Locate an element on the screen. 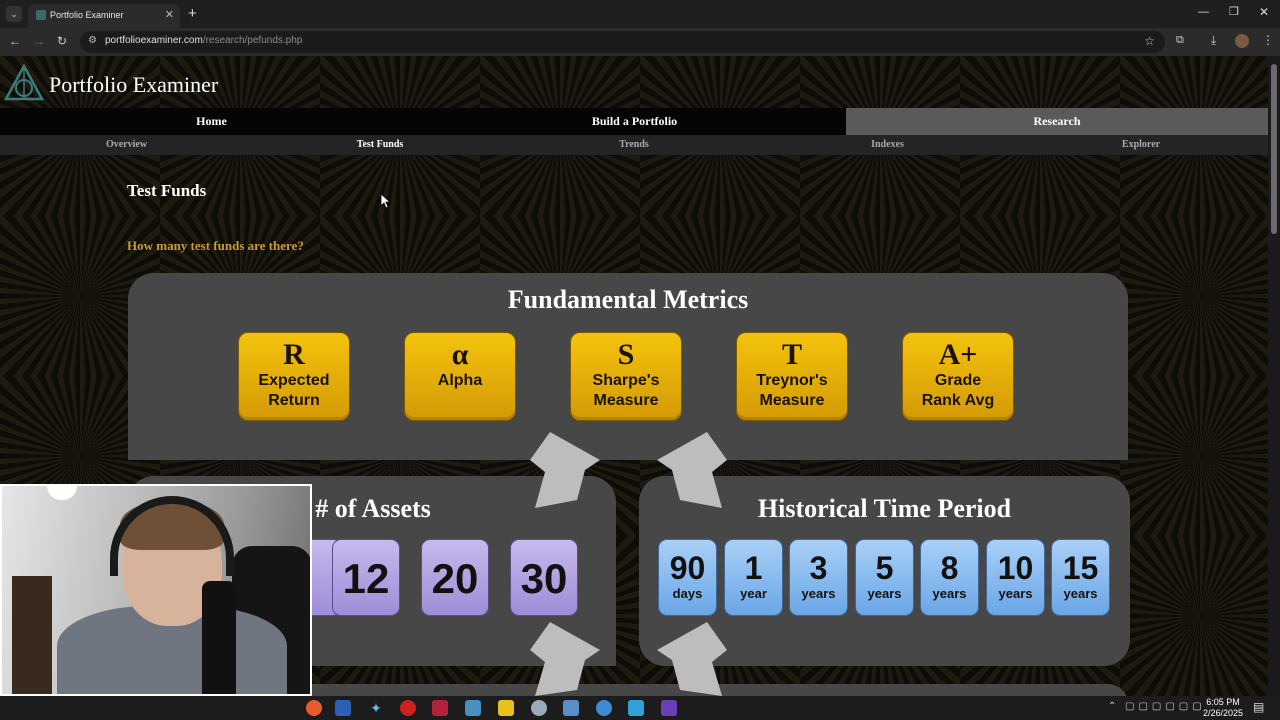 The width and height of the screenshot is (1280, 720). fundamental-metrics-title: Fundamental Metrics is located at coordinates (628, 299).